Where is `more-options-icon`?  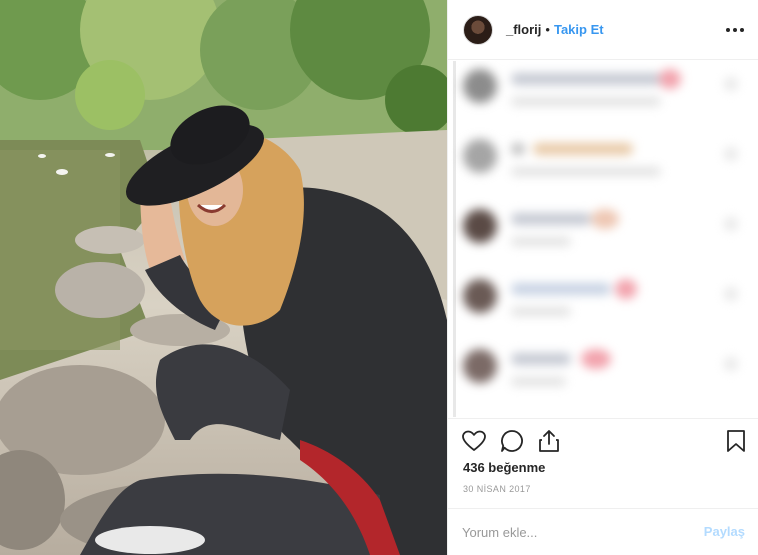 more-options-icon is located at coordinates (735, 30).